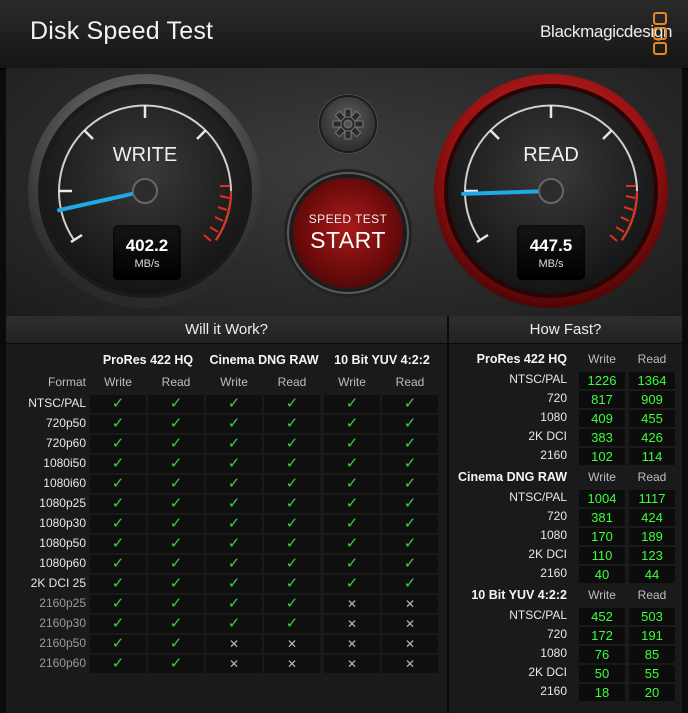  What do you see at coordinates (652, 418) in the screenshot?
I see `read-speed-value: 455` at bounding box center [652, 418].